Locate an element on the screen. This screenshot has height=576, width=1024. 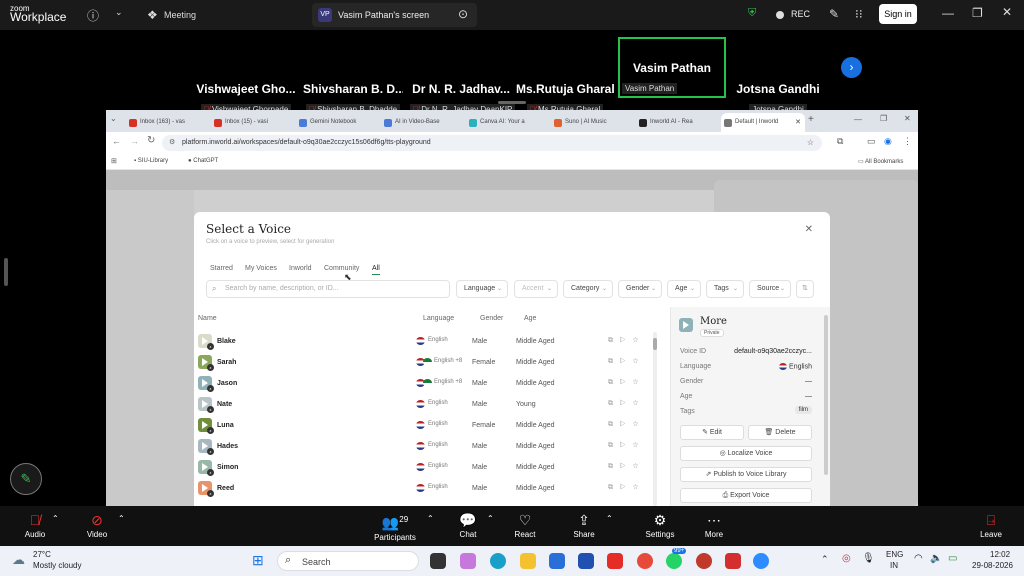
accent-dropdown: Accent ⌄ is located at coordinates (536, 289).